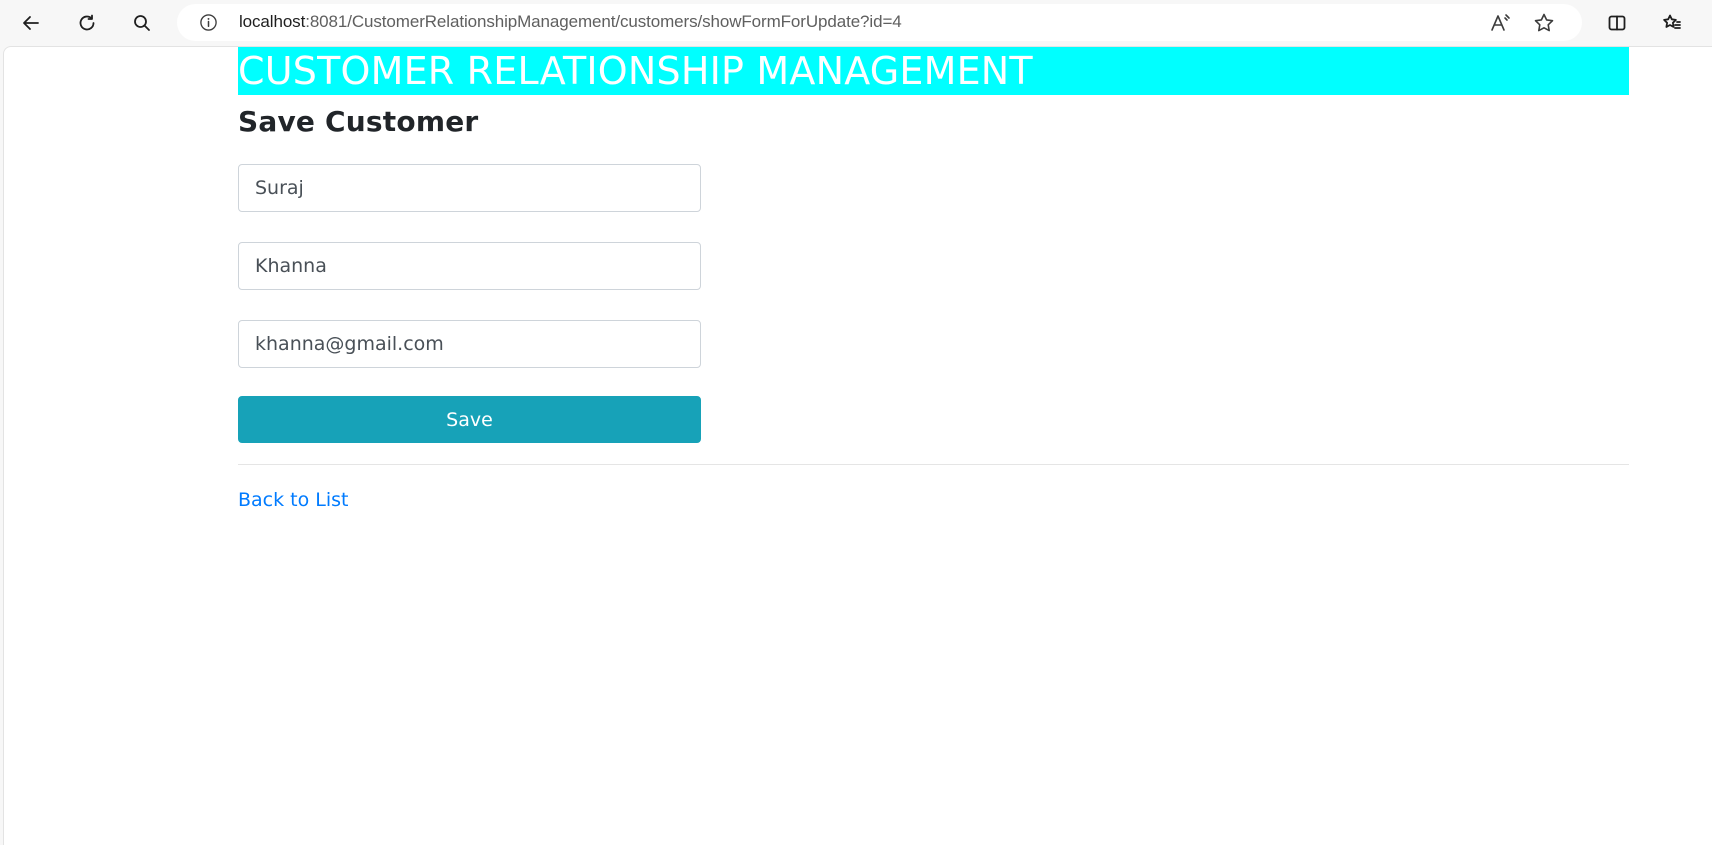 The height and width of the screenshot is (845, 1712). I want to click on back-to-list-link: Back to List, so click(293, 500).